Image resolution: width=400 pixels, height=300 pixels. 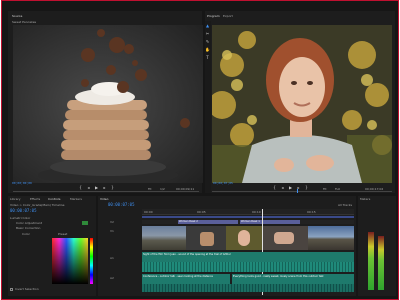 What do you see at coordinates (80, 187) in the screenshot?
I see `mark-in-icon: {` at bounding box center [80, 187].